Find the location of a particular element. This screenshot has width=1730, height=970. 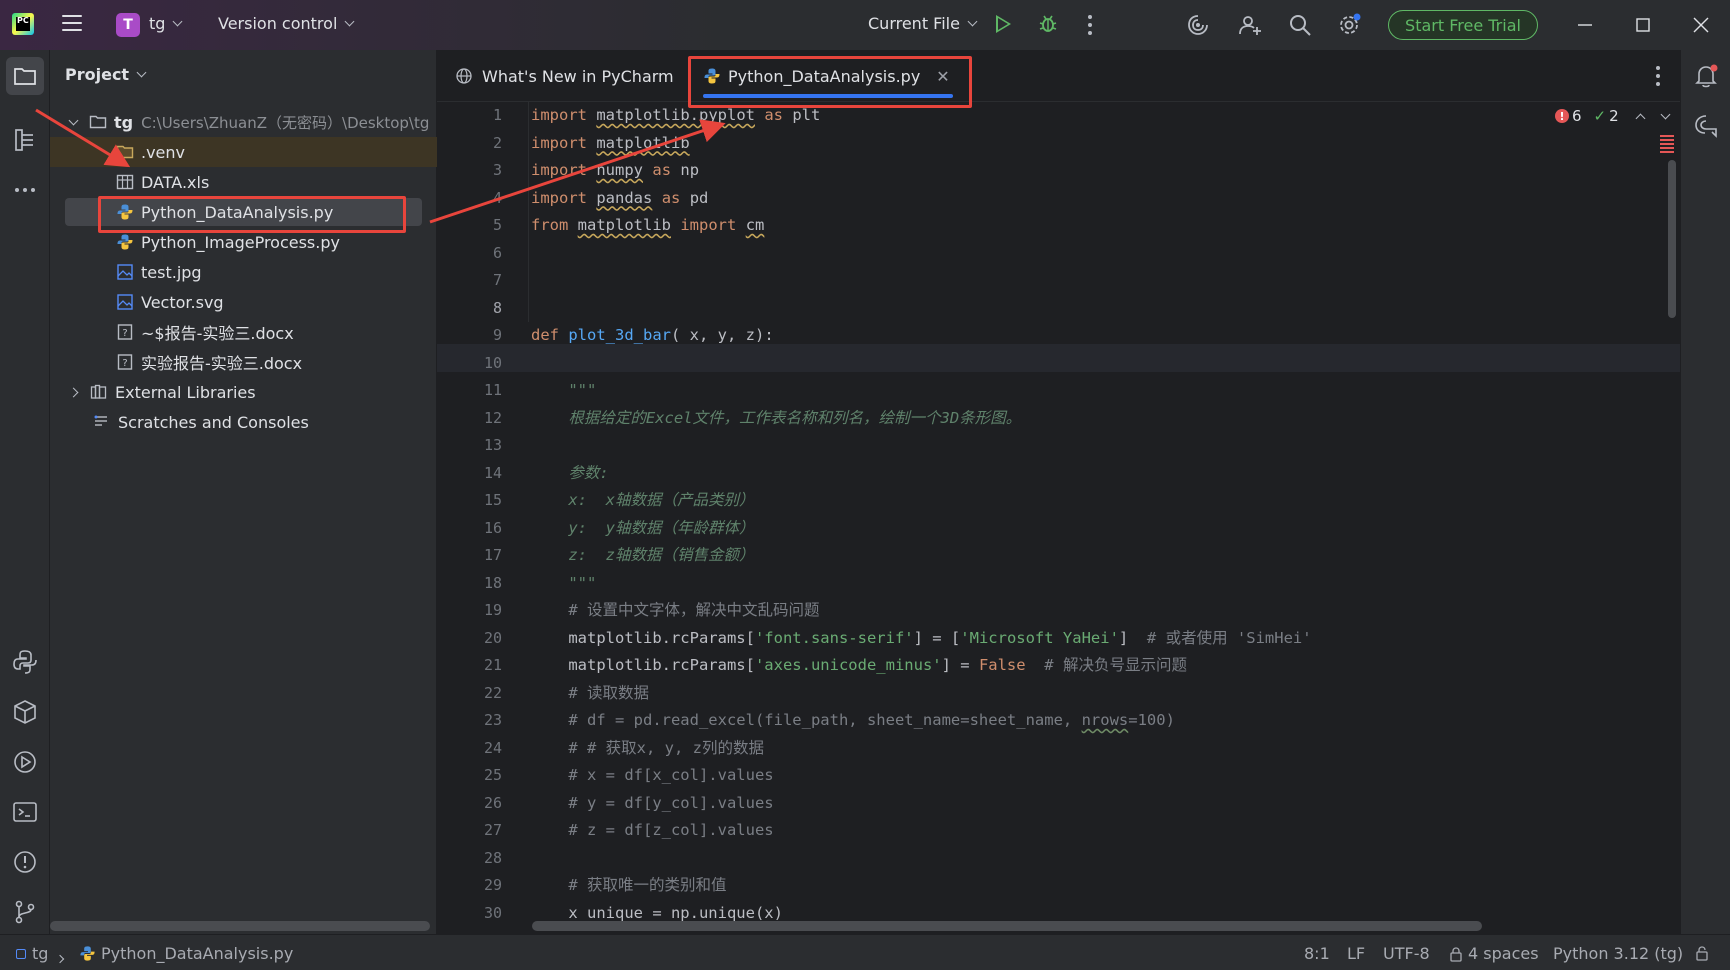

chevron-right-icon is located at coordinates (73, 392).